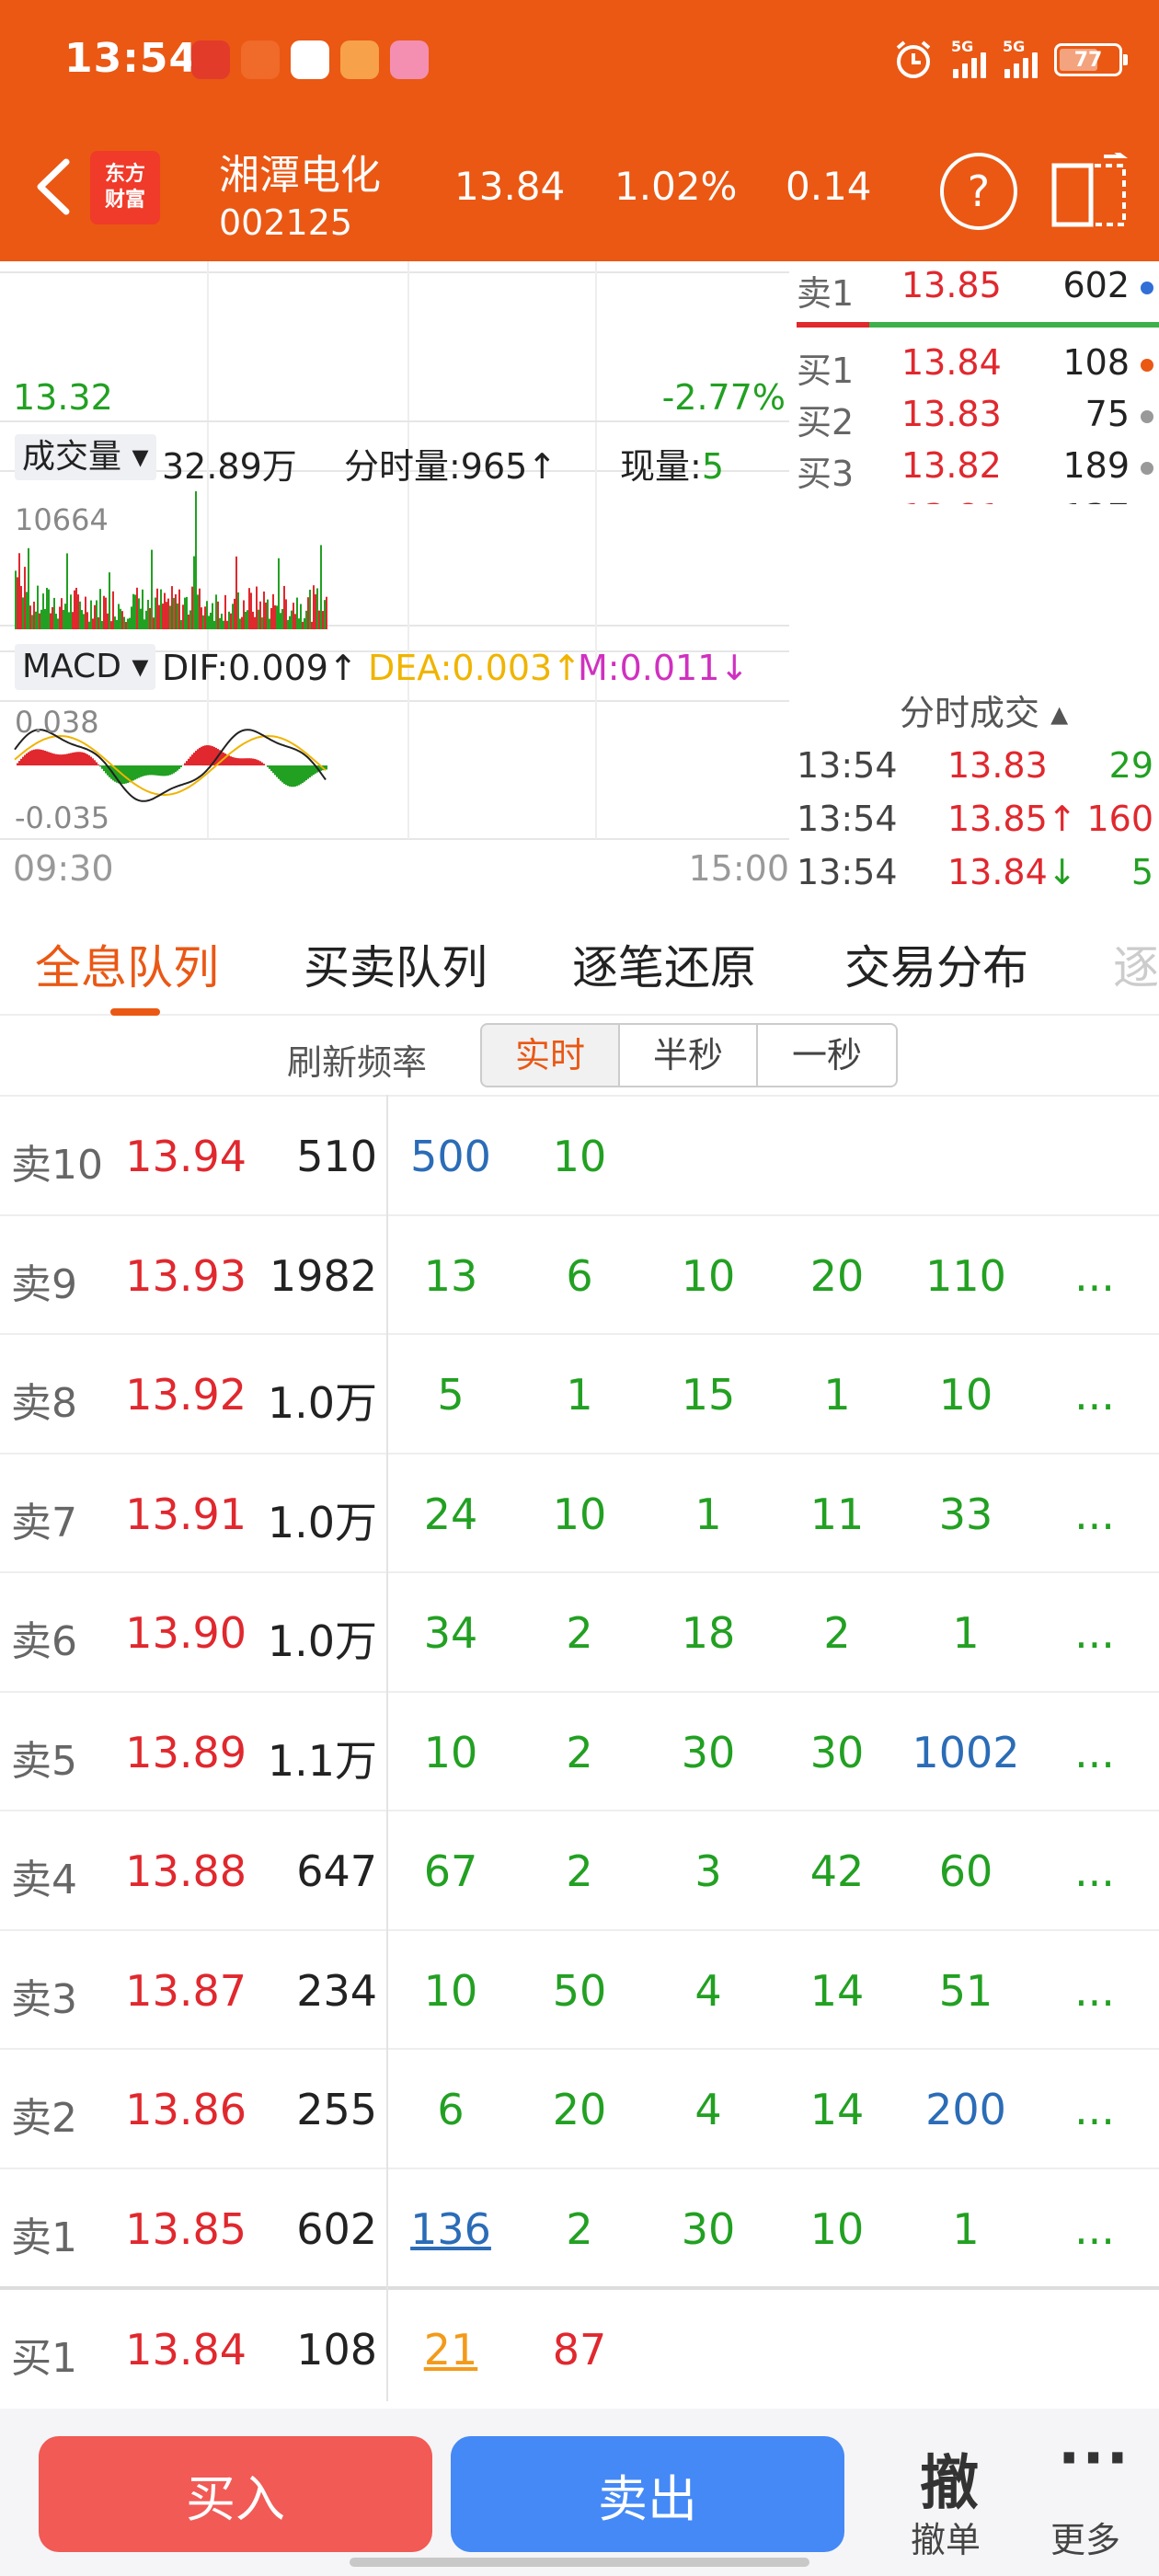 Image resolution: width=1159 pixels, height=2576 pixels. Describe the element at coordinates (978, 191) in the screenshot. I see `help-icon: ?` at that location.